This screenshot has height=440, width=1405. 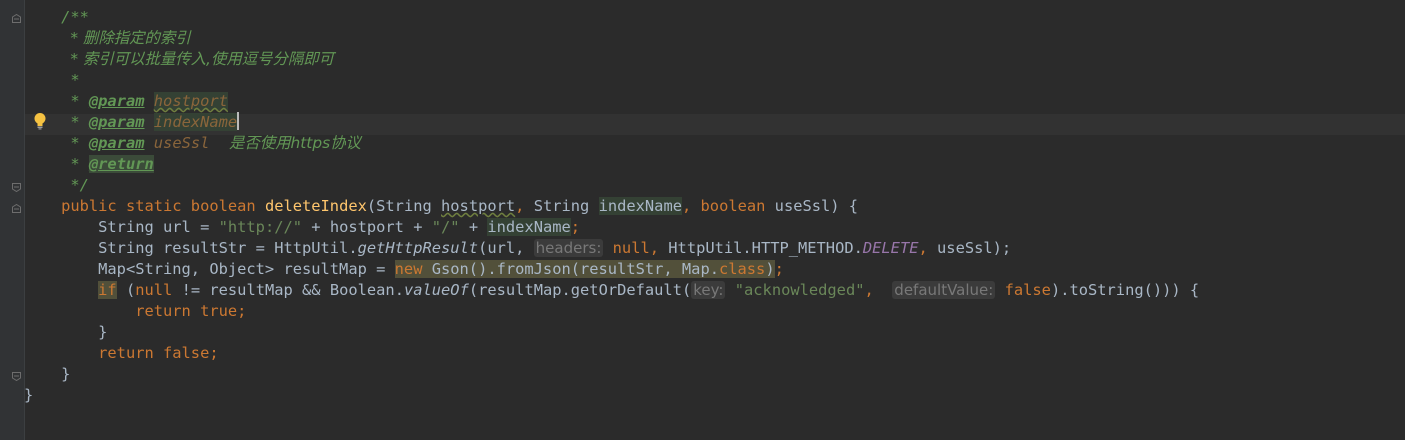 I want to click on code-token: * 索引可以批量传入,使用逗号分隔即可, so click(x=202, y=59).